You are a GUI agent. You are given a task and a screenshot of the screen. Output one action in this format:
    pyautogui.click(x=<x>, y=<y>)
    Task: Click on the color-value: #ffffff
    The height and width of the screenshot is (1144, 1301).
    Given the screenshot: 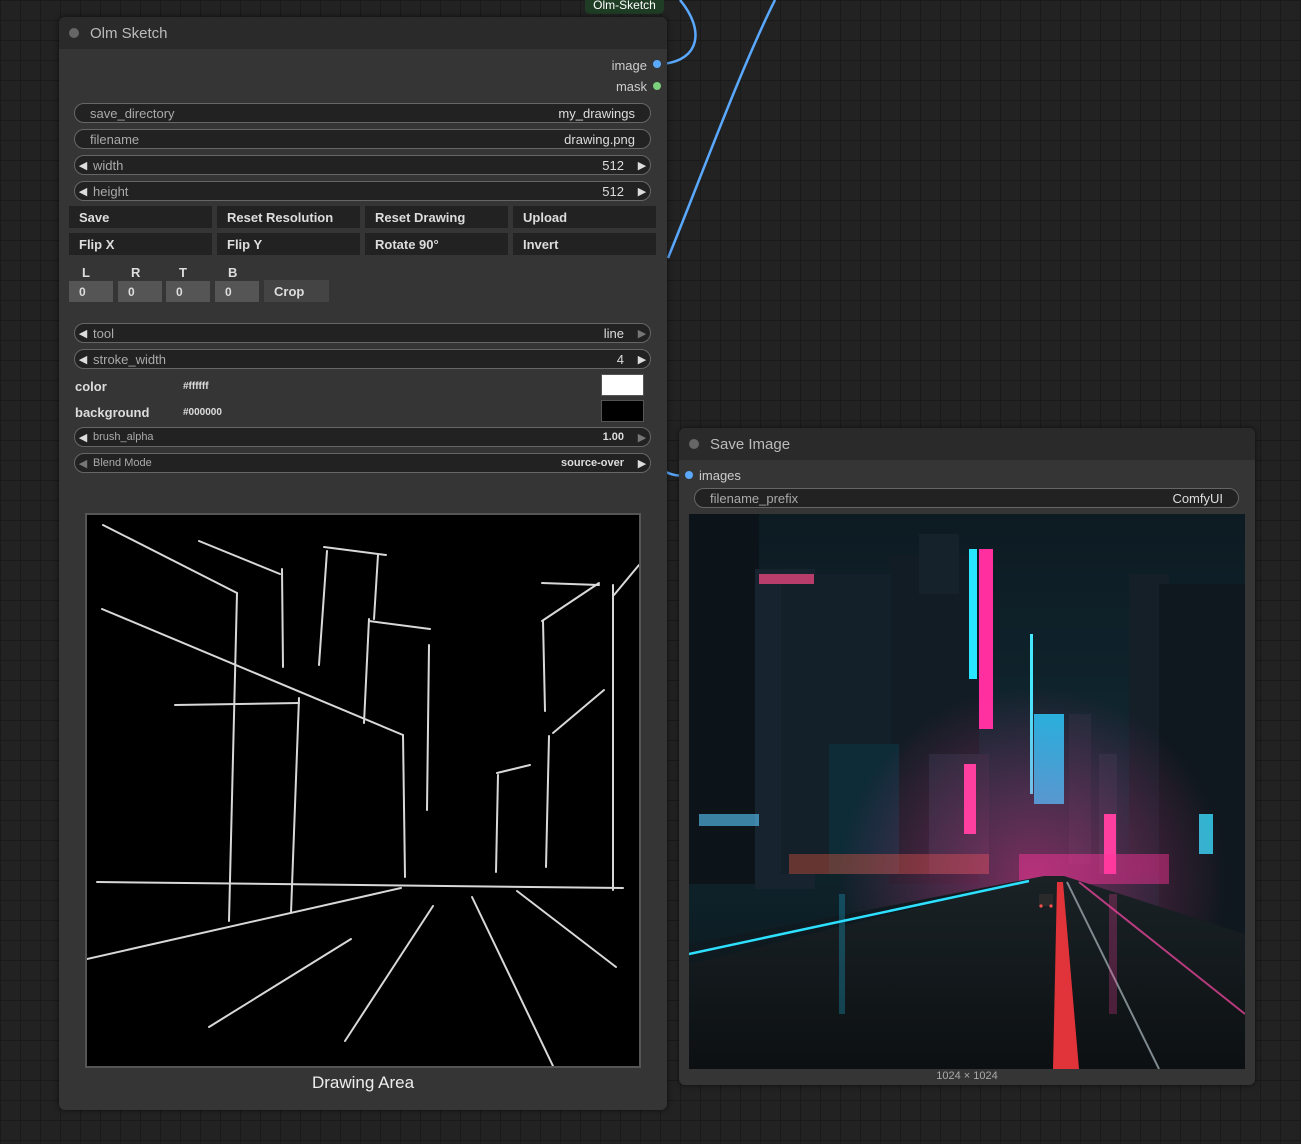 What is the action you would take?
    pyautogui.click(x=196, y=386)
    